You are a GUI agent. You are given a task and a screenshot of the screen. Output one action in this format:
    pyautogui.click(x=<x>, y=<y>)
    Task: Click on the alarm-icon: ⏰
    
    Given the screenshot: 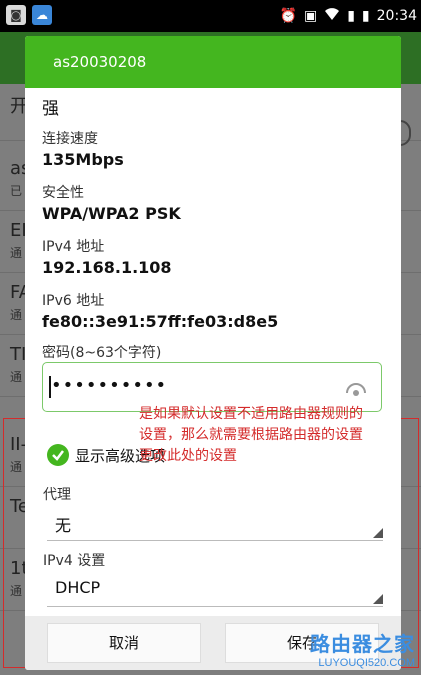 What is the action you would take?
    pyautogui.click(x=288, y=16)
    